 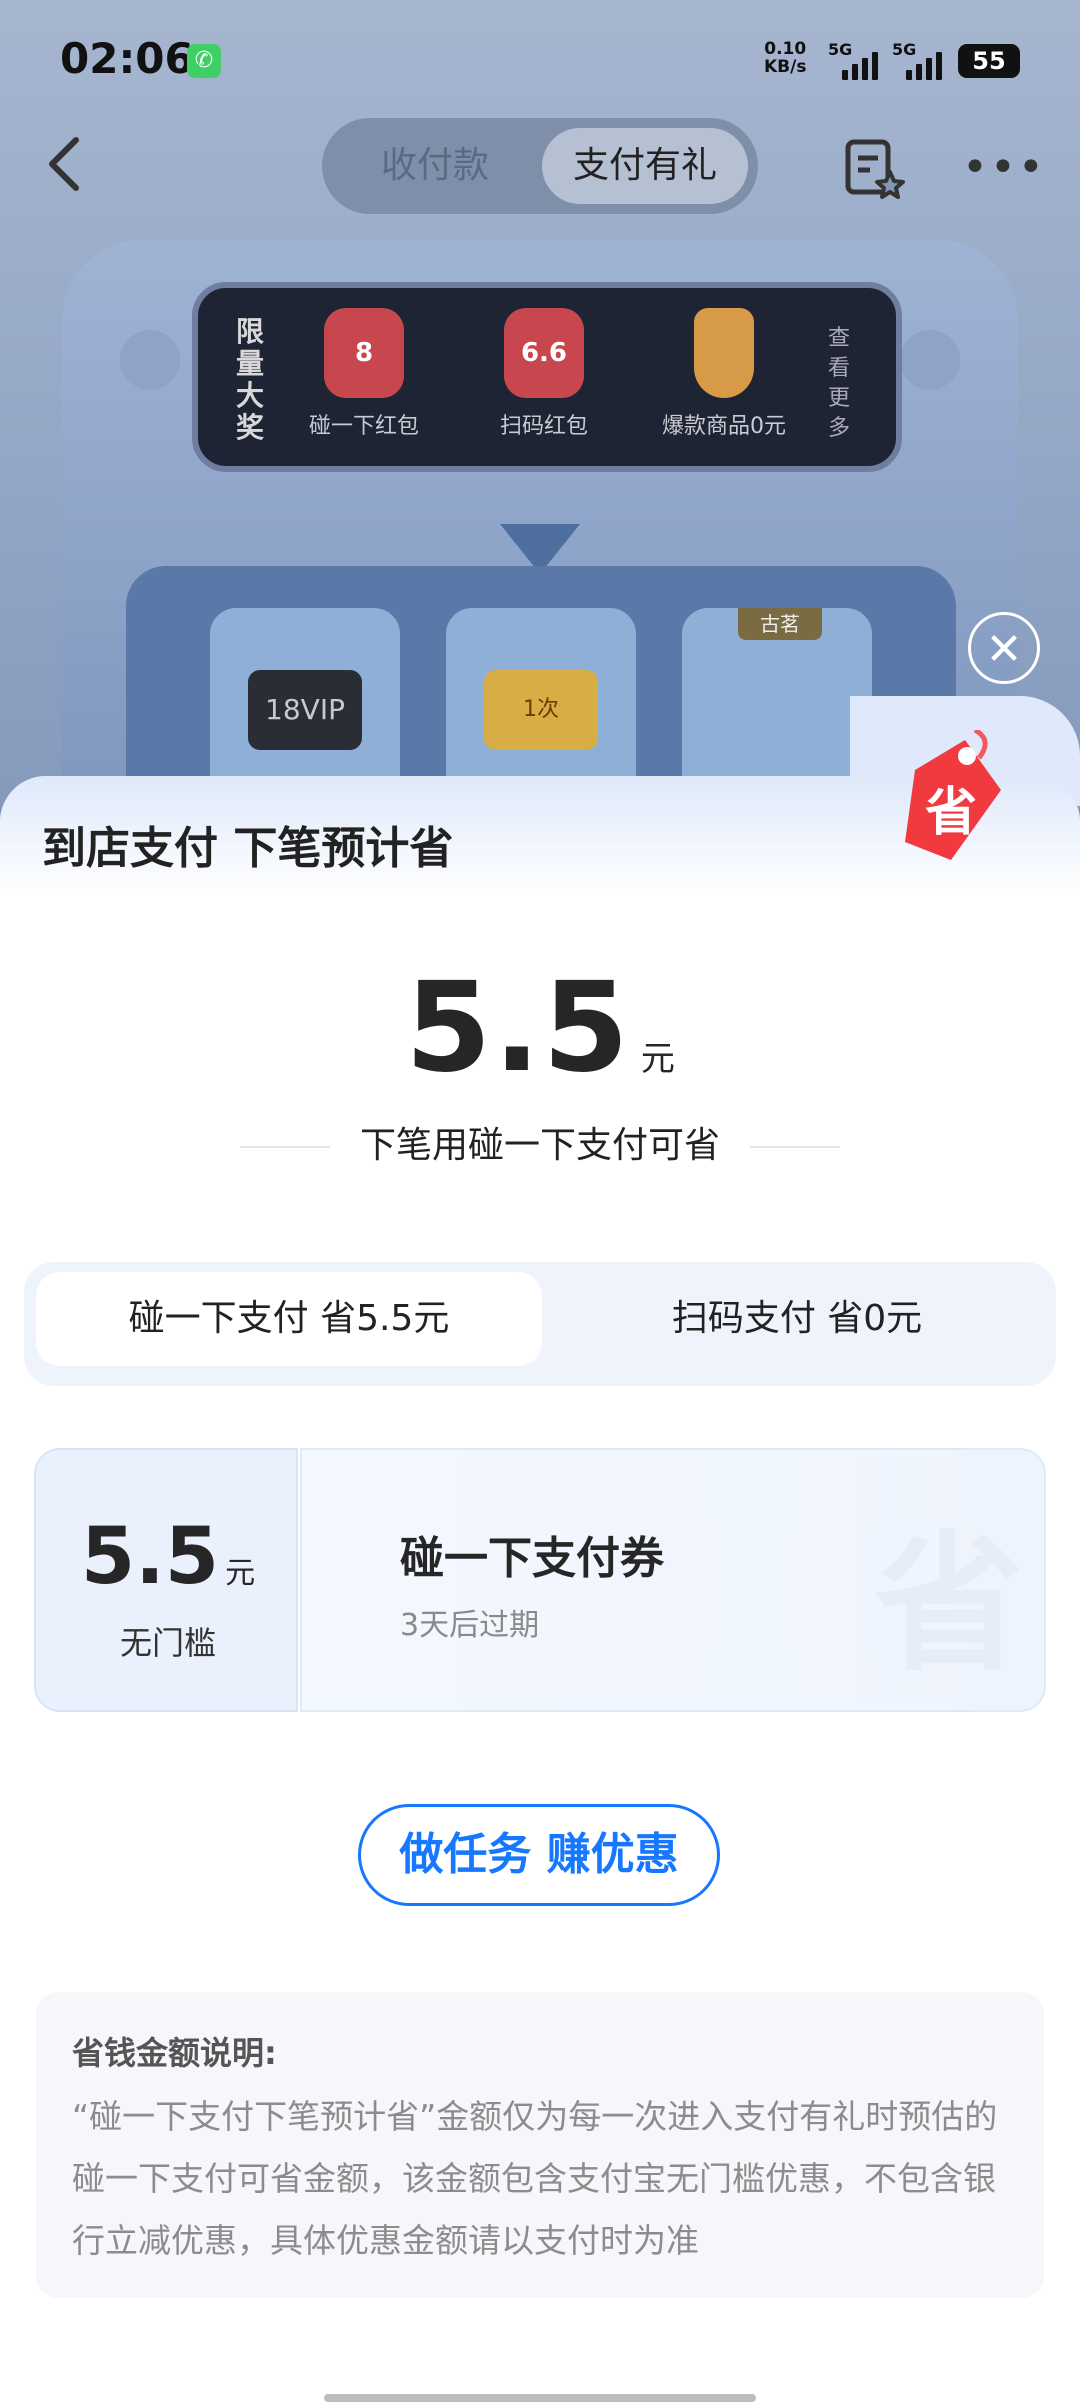 I want to click on home-indicator, so click(x=540, y=2398).